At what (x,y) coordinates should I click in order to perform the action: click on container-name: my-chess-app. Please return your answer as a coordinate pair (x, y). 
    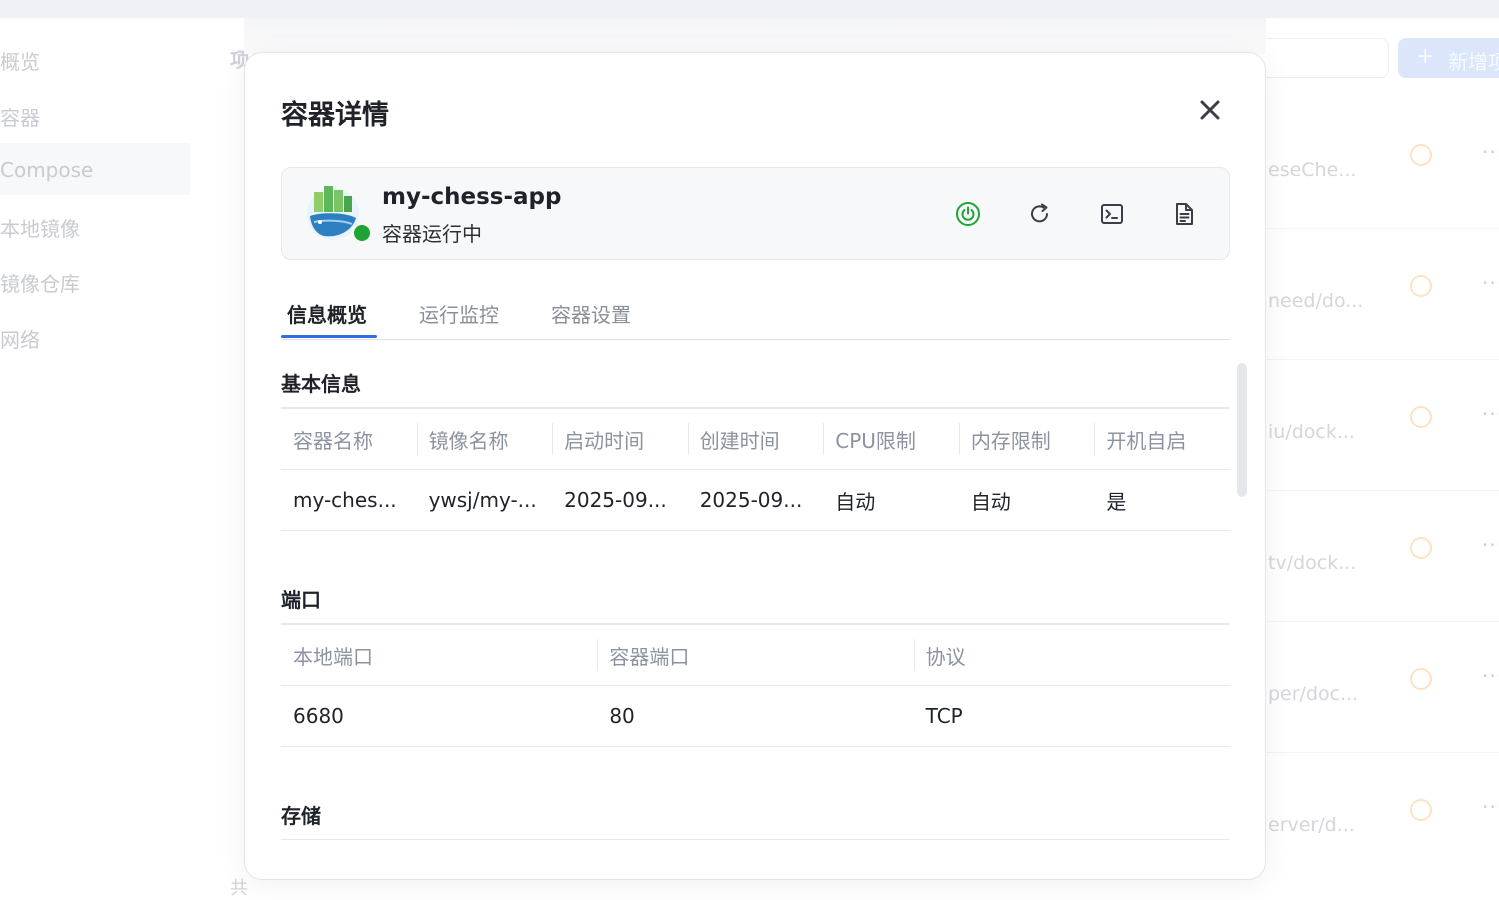
    Looking at the image, I should click on (472, 197).